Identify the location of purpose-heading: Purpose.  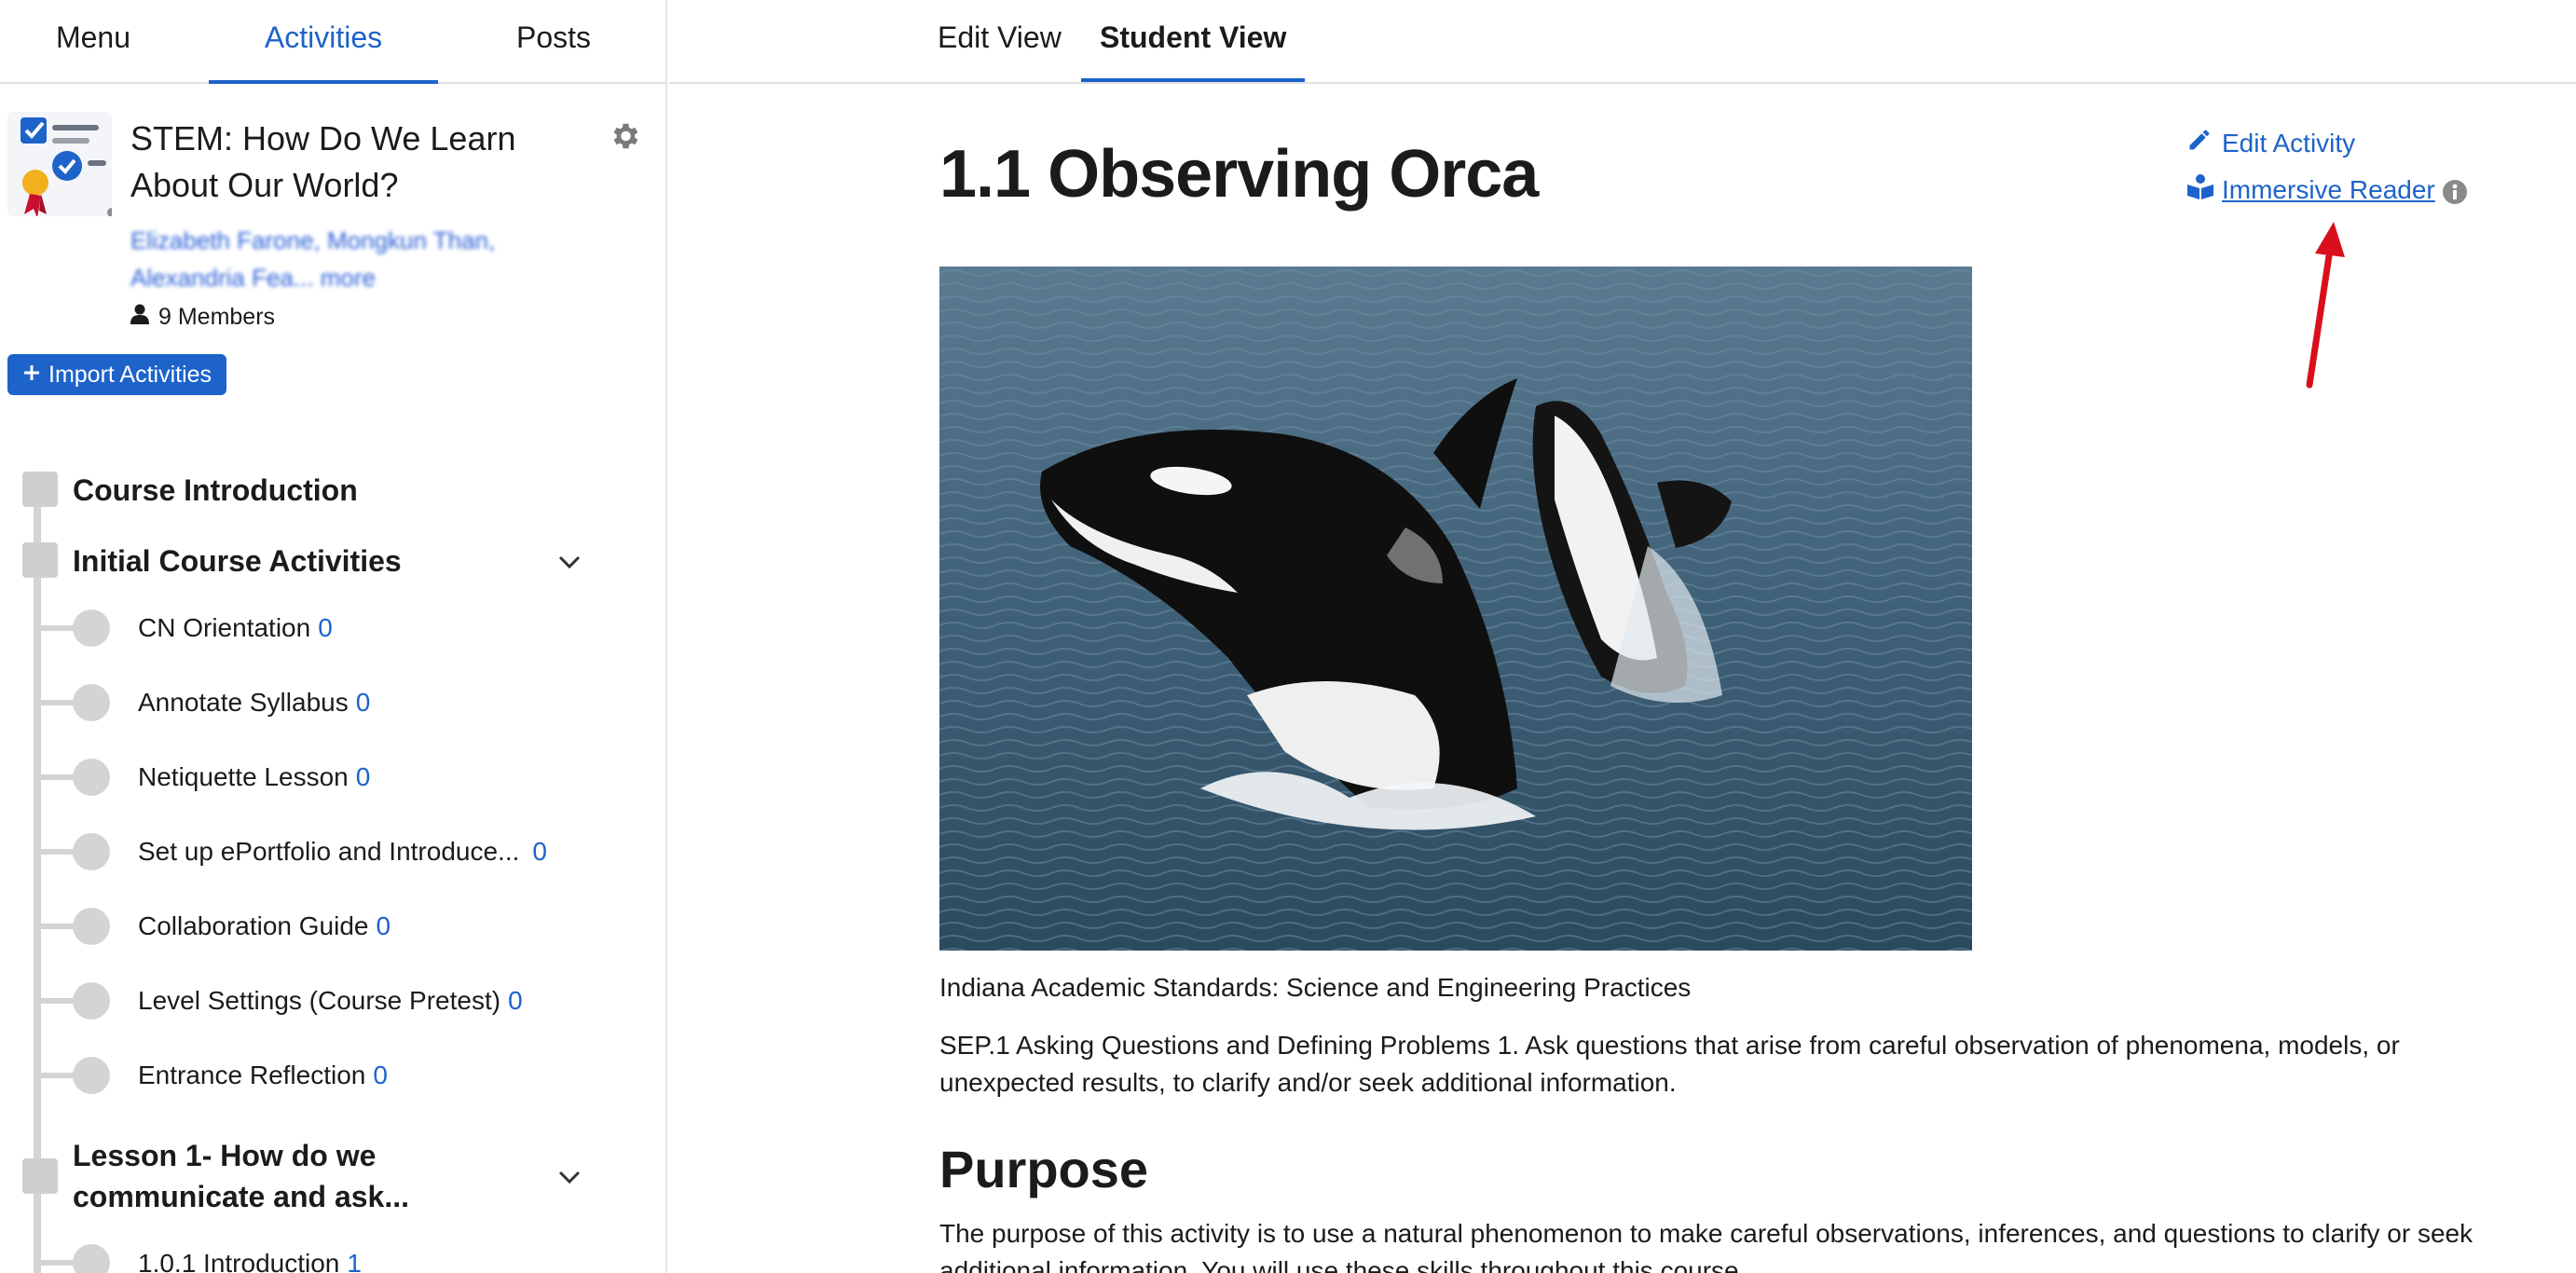
(1044, 1169).